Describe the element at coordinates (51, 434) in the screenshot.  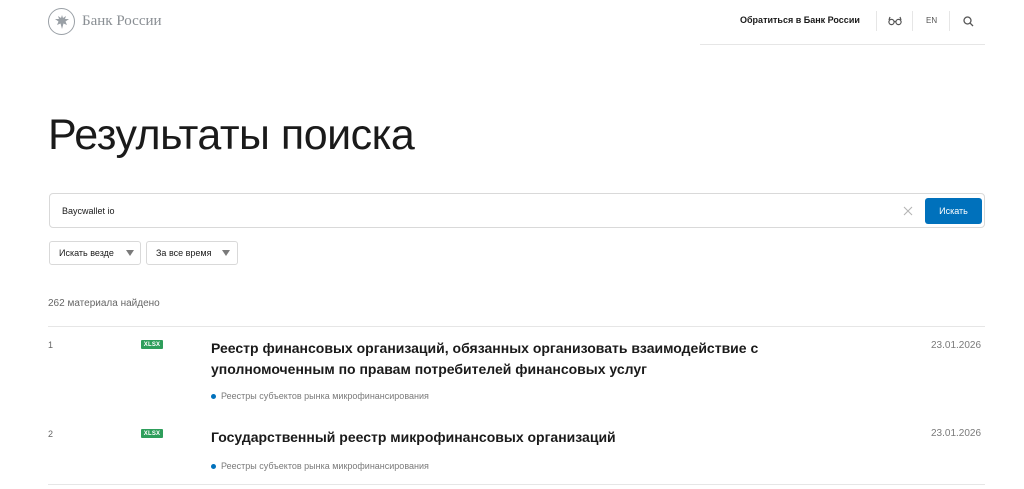
I see `result-number: 2` at that location.